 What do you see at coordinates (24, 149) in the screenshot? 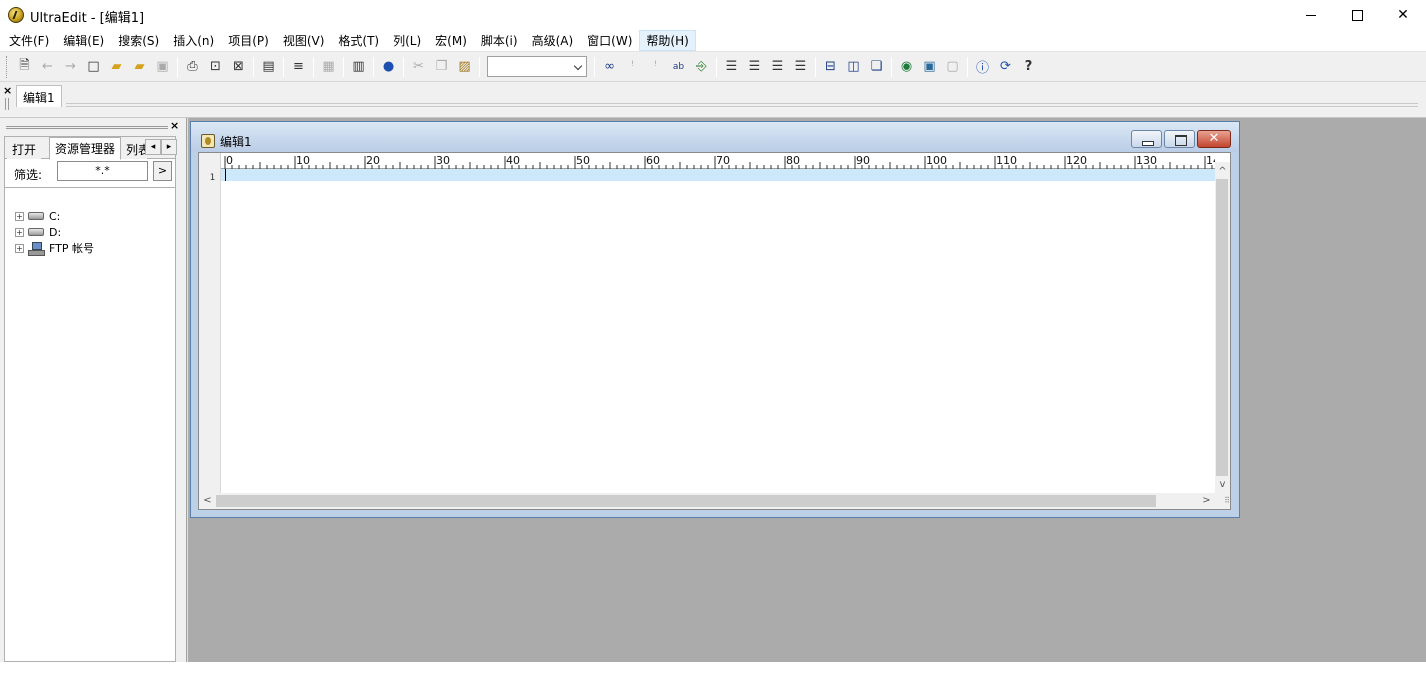
I see `tab-open: 打开` at bounding box center [24, 149].